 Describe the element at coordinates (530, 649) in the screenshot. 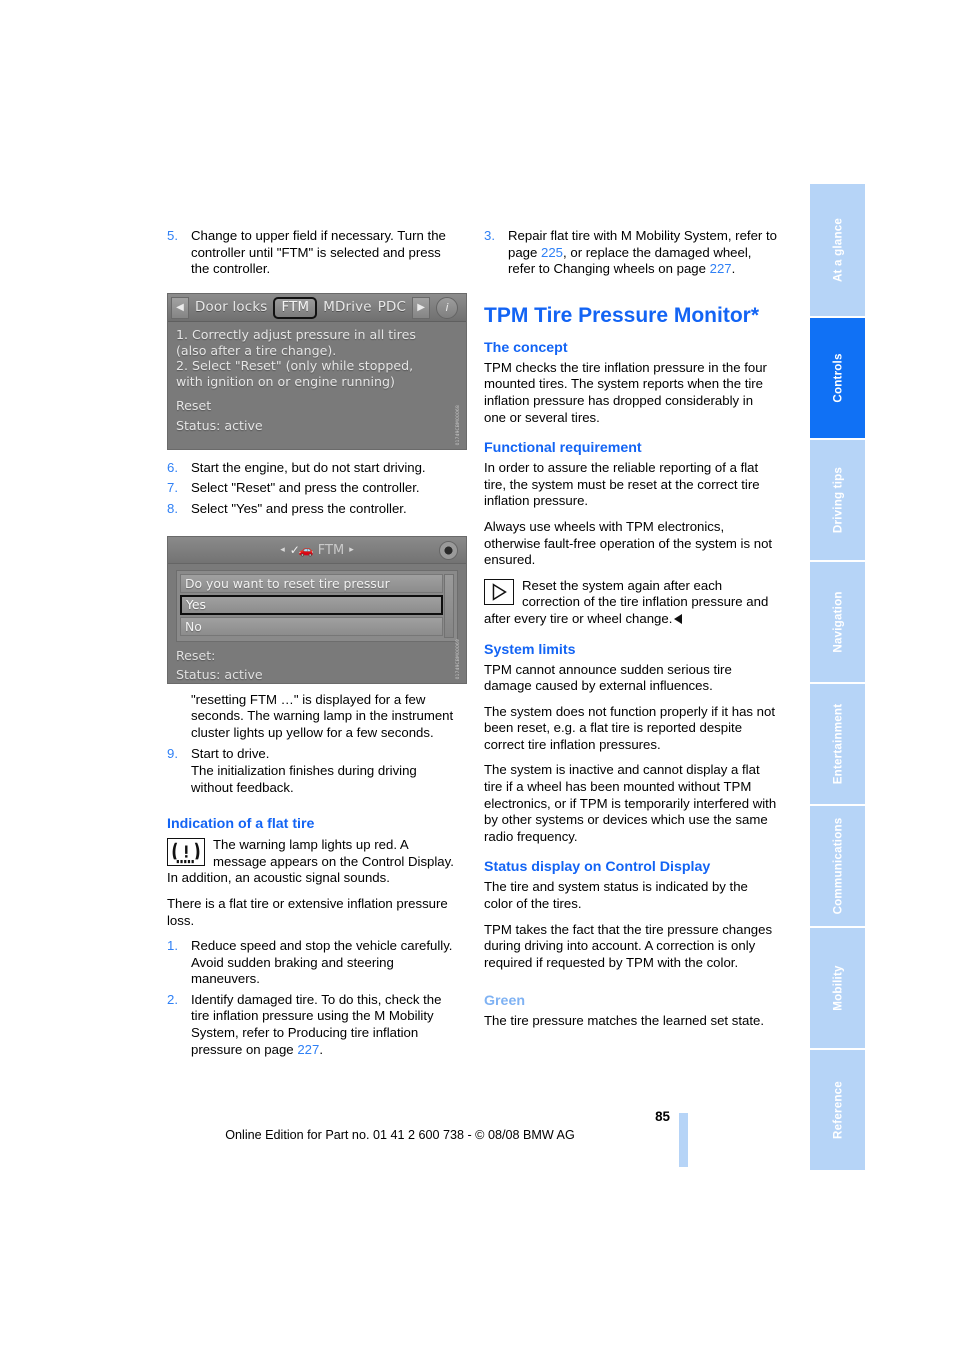

I see `heading-system-limits: System limits` at that location.